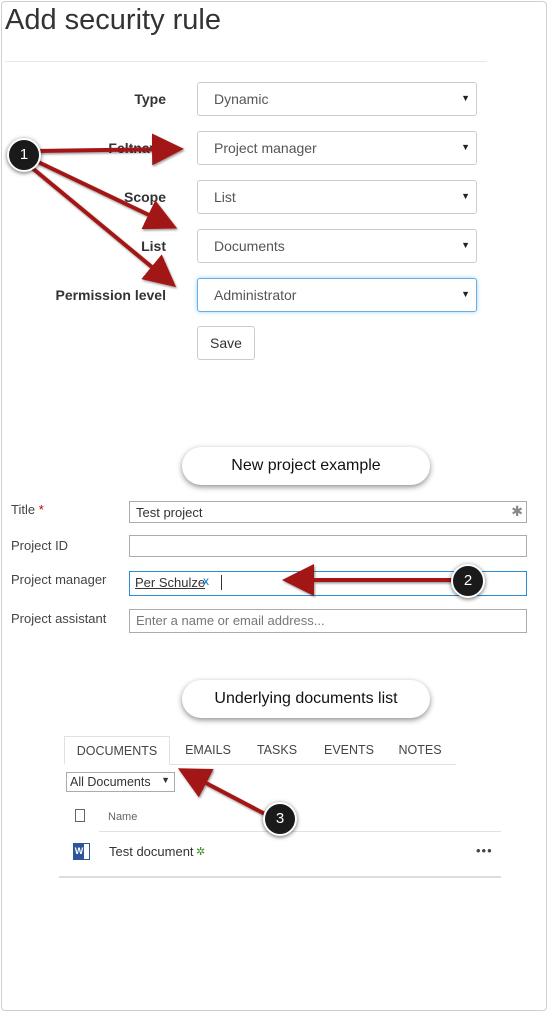 The width and height of the screenshot is (550, 1014). What do you see at coordinates (105, 194) in the screenshot?
I see `arrow-1b` at bounding box center [105, 194].